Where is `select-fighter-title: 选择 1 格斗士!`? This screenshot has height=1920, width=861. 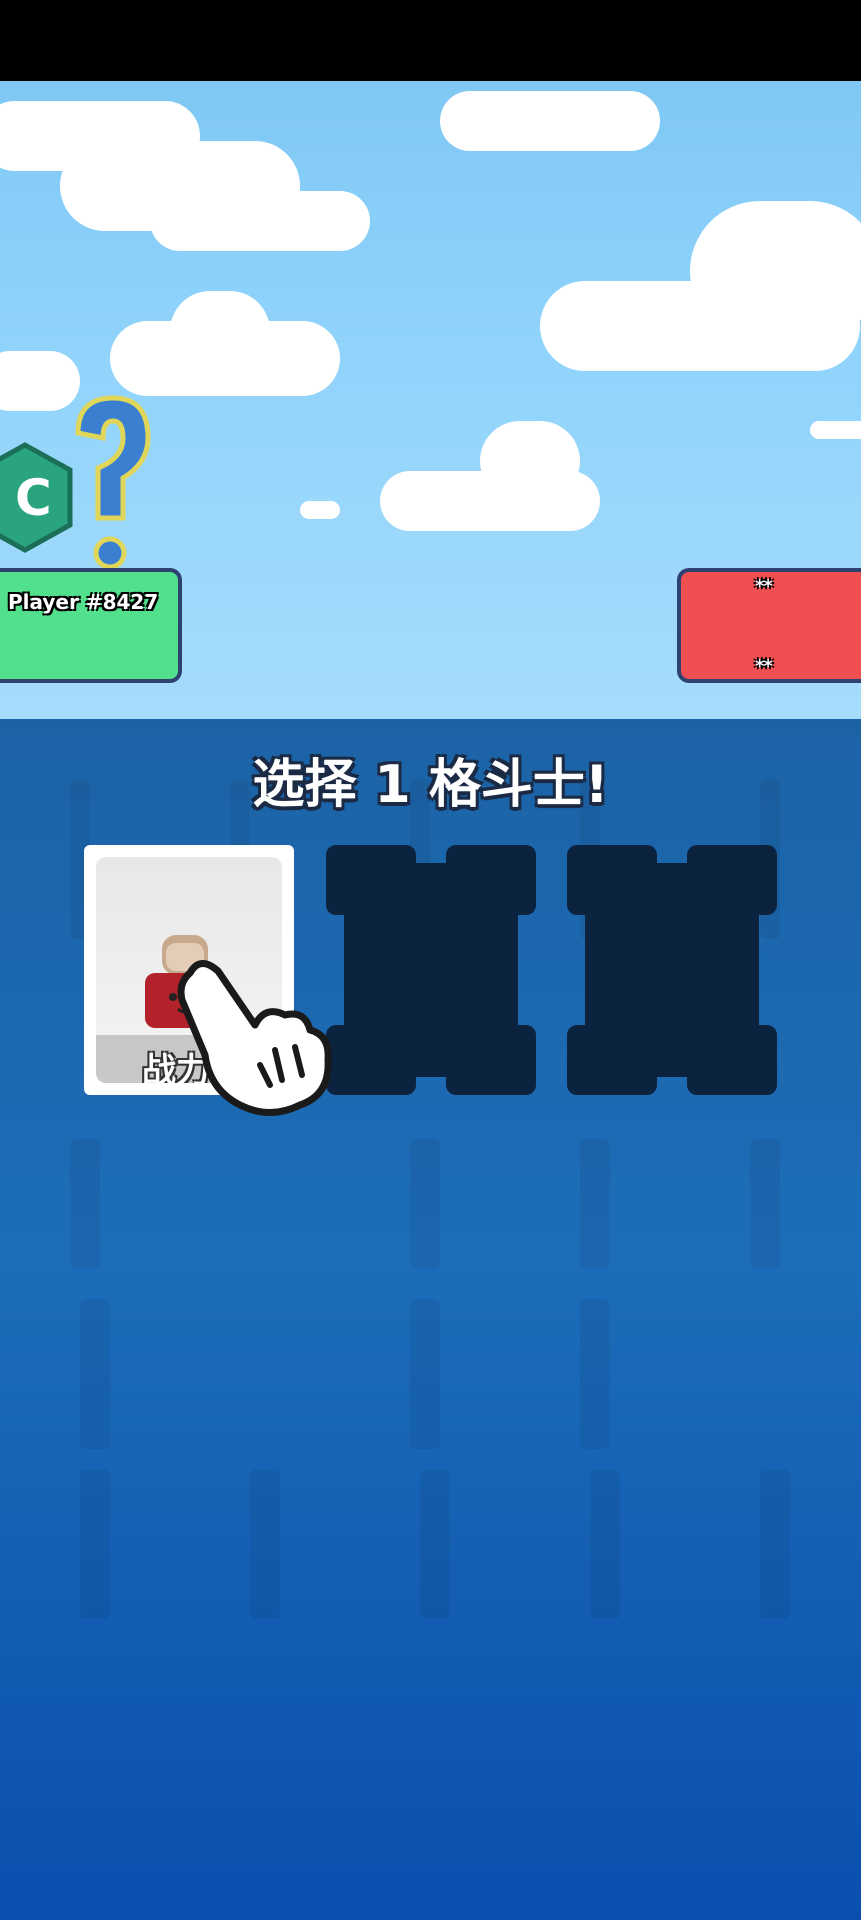
select-fighter-title: 选择 1 格斗士! is located at coordinates (430, 785).